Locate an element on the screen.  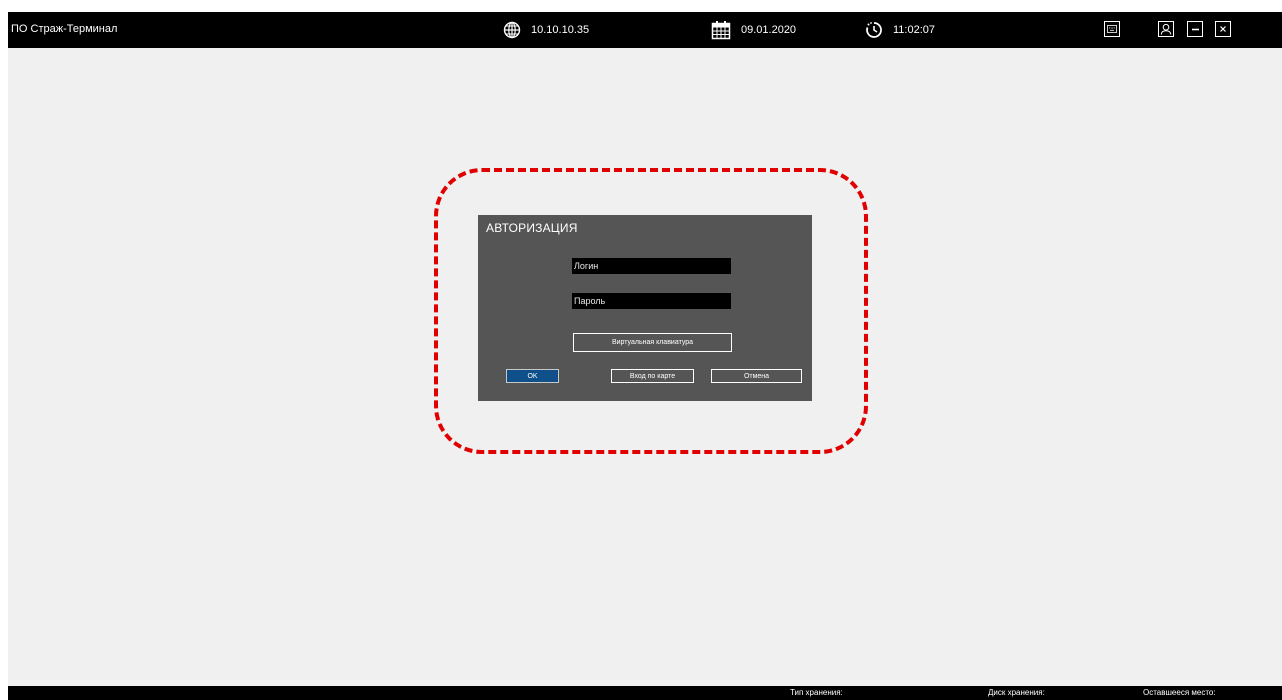
time-info: 11:02:07 is located at coordinates (900, 30).